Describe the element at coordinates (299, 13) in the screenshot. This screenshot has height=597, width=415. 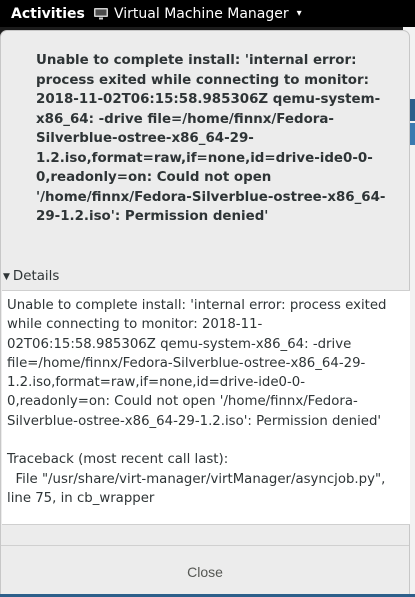
I see `chevron-down-icon: ▾` at that location.